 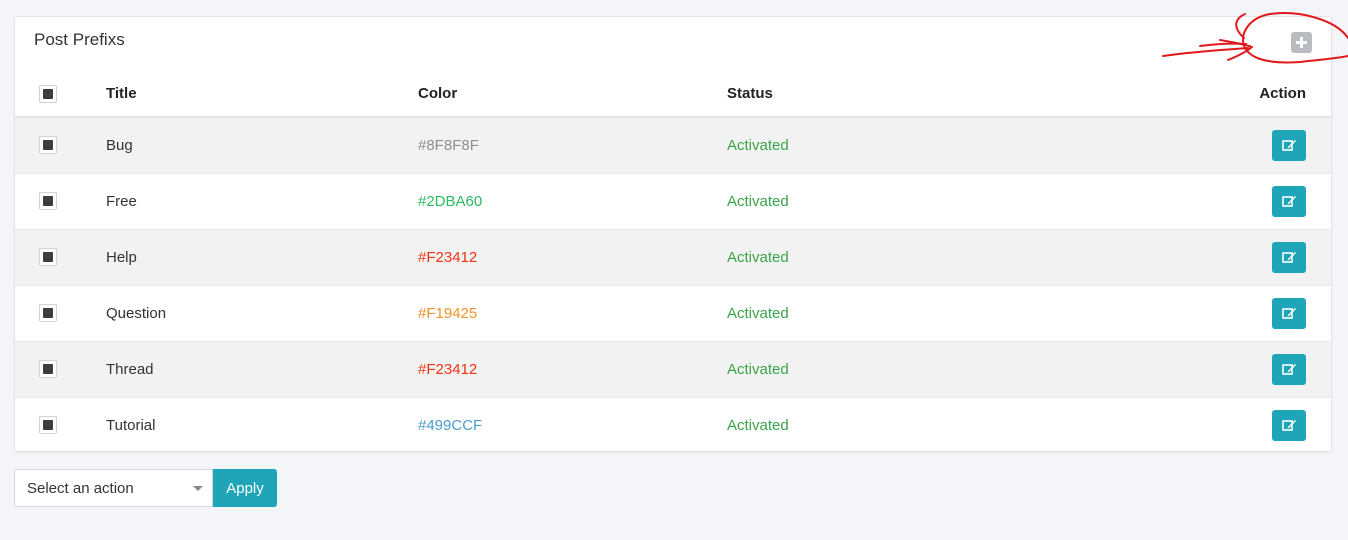 What do you see at coordinates (673, 257) in the screenshot?
I see `table-row: Help #F23412 Activated` at bounding box center [673, 257].